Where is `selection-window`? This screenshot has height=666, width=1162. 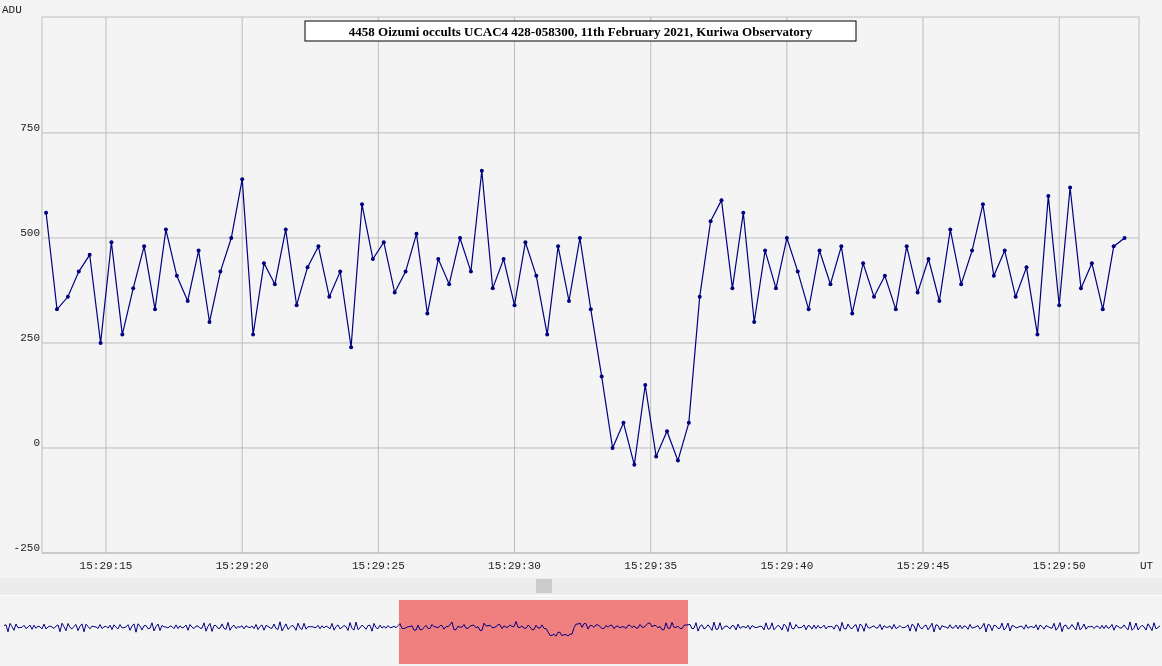 selection-window is located at coordinates (543, 632).